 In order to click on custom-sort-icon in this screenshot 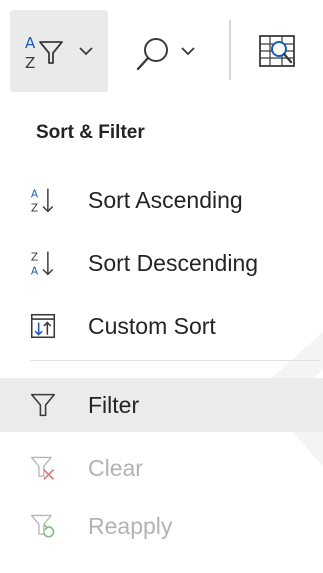, I will do `click(43, 326)`.